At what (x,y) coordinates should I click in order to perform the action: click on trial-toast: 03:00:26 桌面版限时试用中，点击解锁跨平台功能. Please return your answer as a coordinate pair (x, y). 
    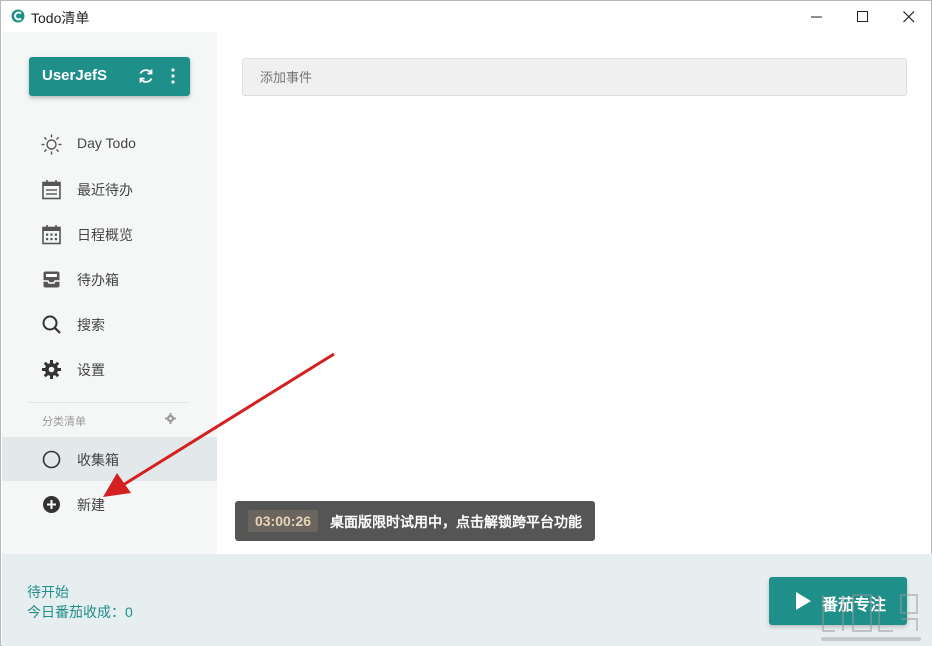
    Looking at the image, I should click on (415, 521).